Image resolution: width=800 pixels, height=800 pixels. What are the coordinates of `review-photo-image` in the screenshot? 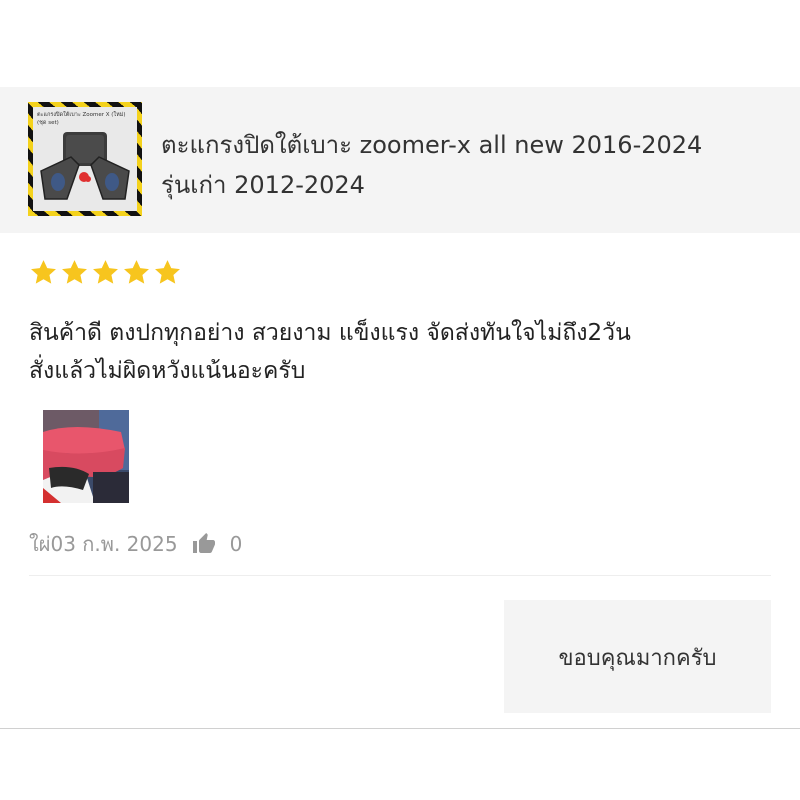 It's located at (86, 456).